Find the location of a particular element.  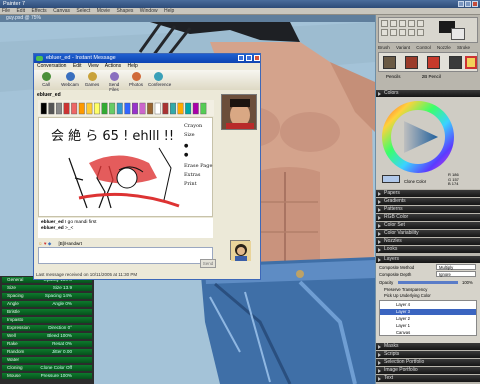

scripts-palette-title: Scripts is located at coordinates (428, 354).